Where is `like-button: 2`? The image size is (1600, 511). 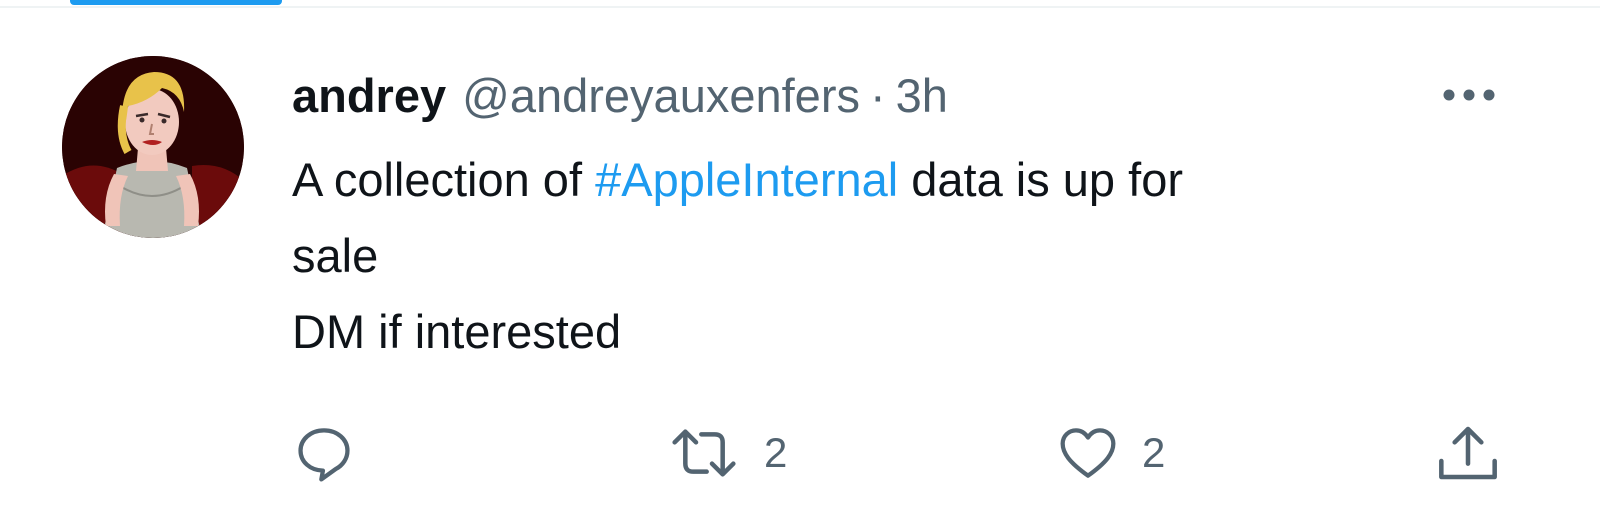
like-button: 2 is located at coordinates (1110, 453).